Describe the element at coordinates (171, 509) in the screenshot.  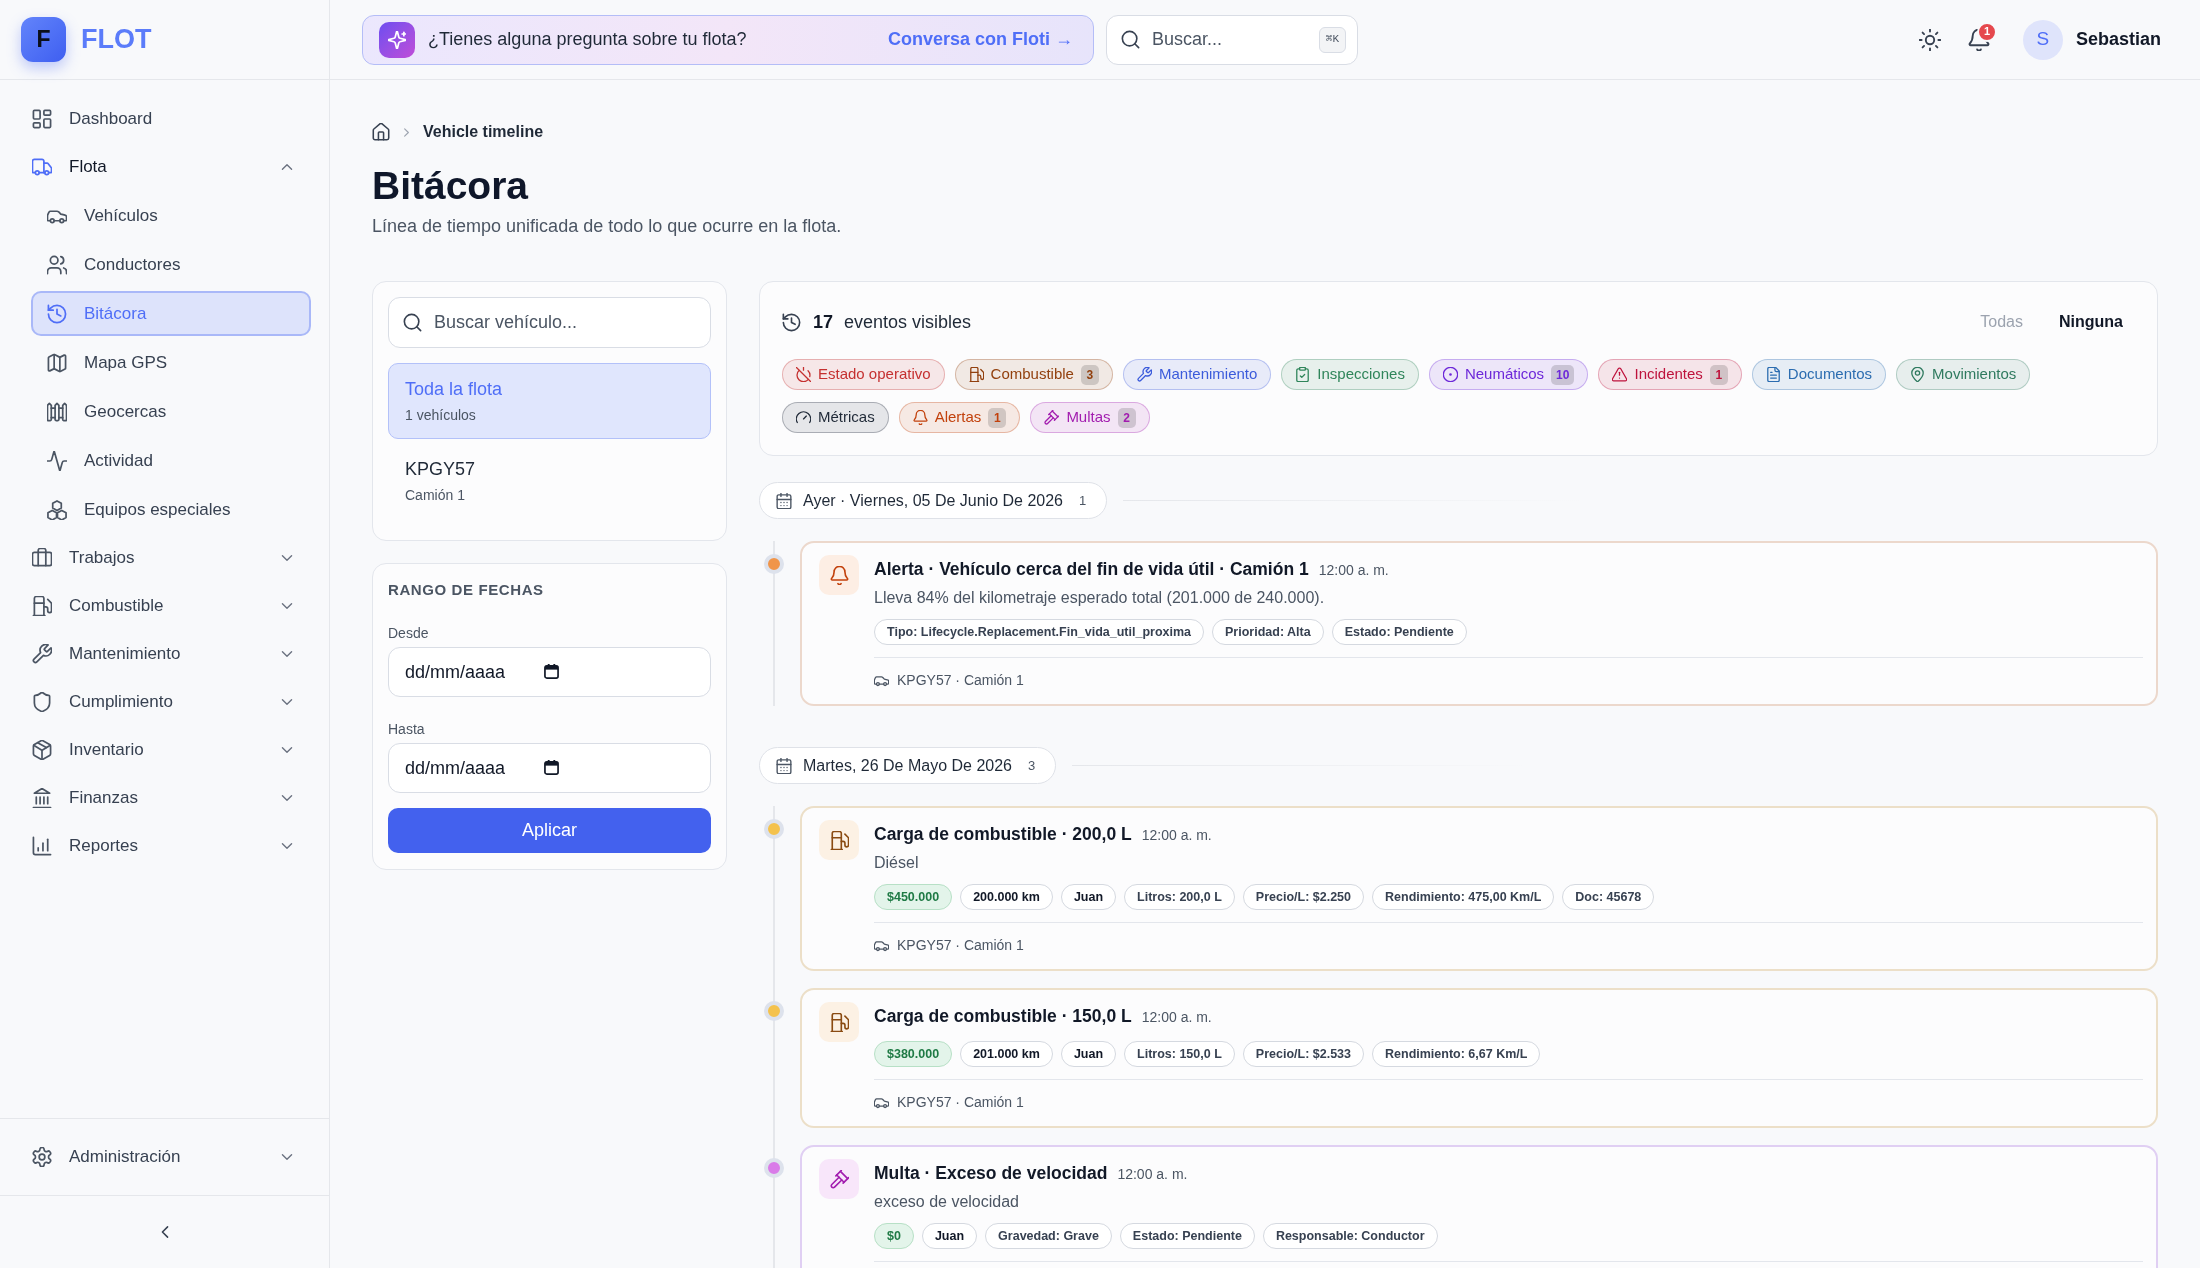
I see `nav-subitem: Equipos especiales` at that location.